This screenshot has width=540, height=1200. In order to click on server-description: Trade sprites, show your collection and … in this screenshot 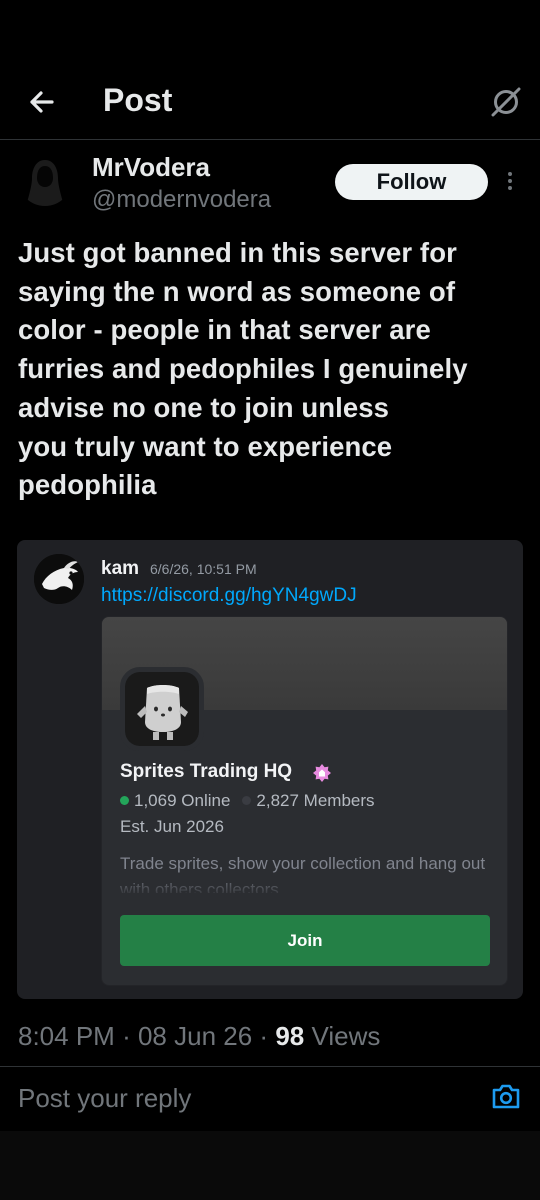, I will do `click(303, 873)`.